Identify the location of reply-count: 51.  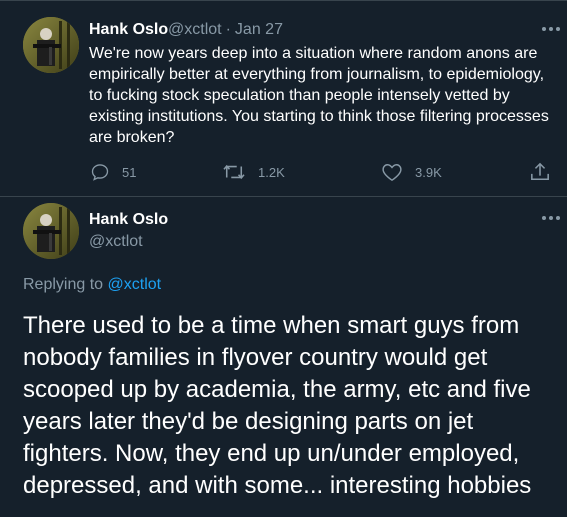
(129, 172).